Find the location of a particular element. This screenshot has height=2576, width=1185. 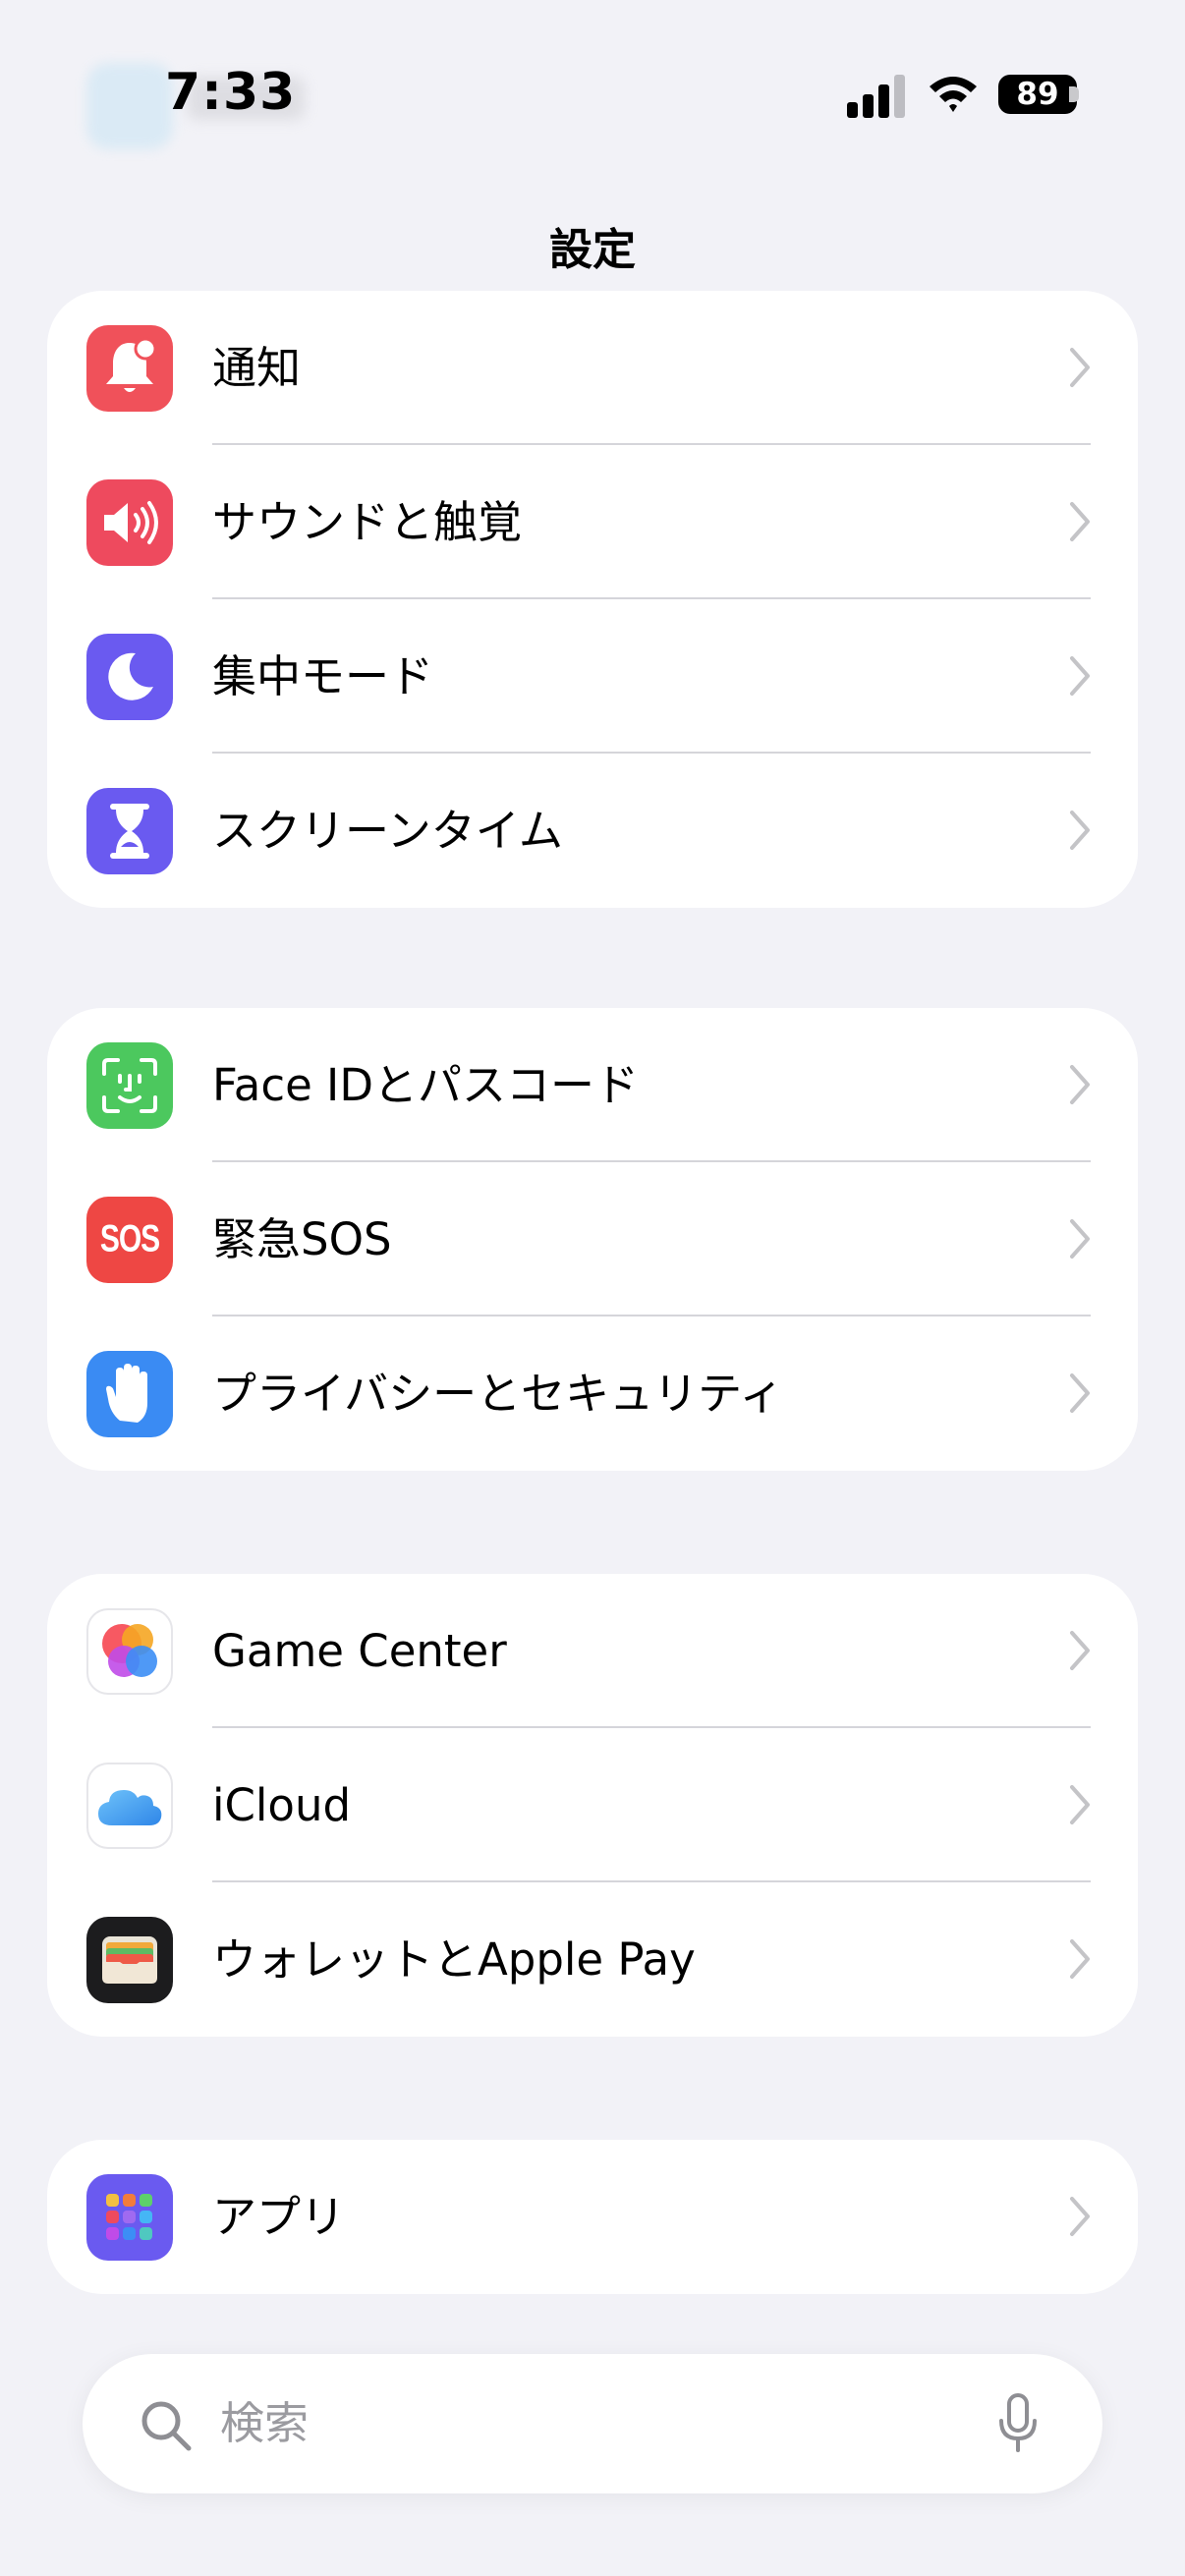

settings-row-notifications: 通知 is located at coordinates (592, 368).